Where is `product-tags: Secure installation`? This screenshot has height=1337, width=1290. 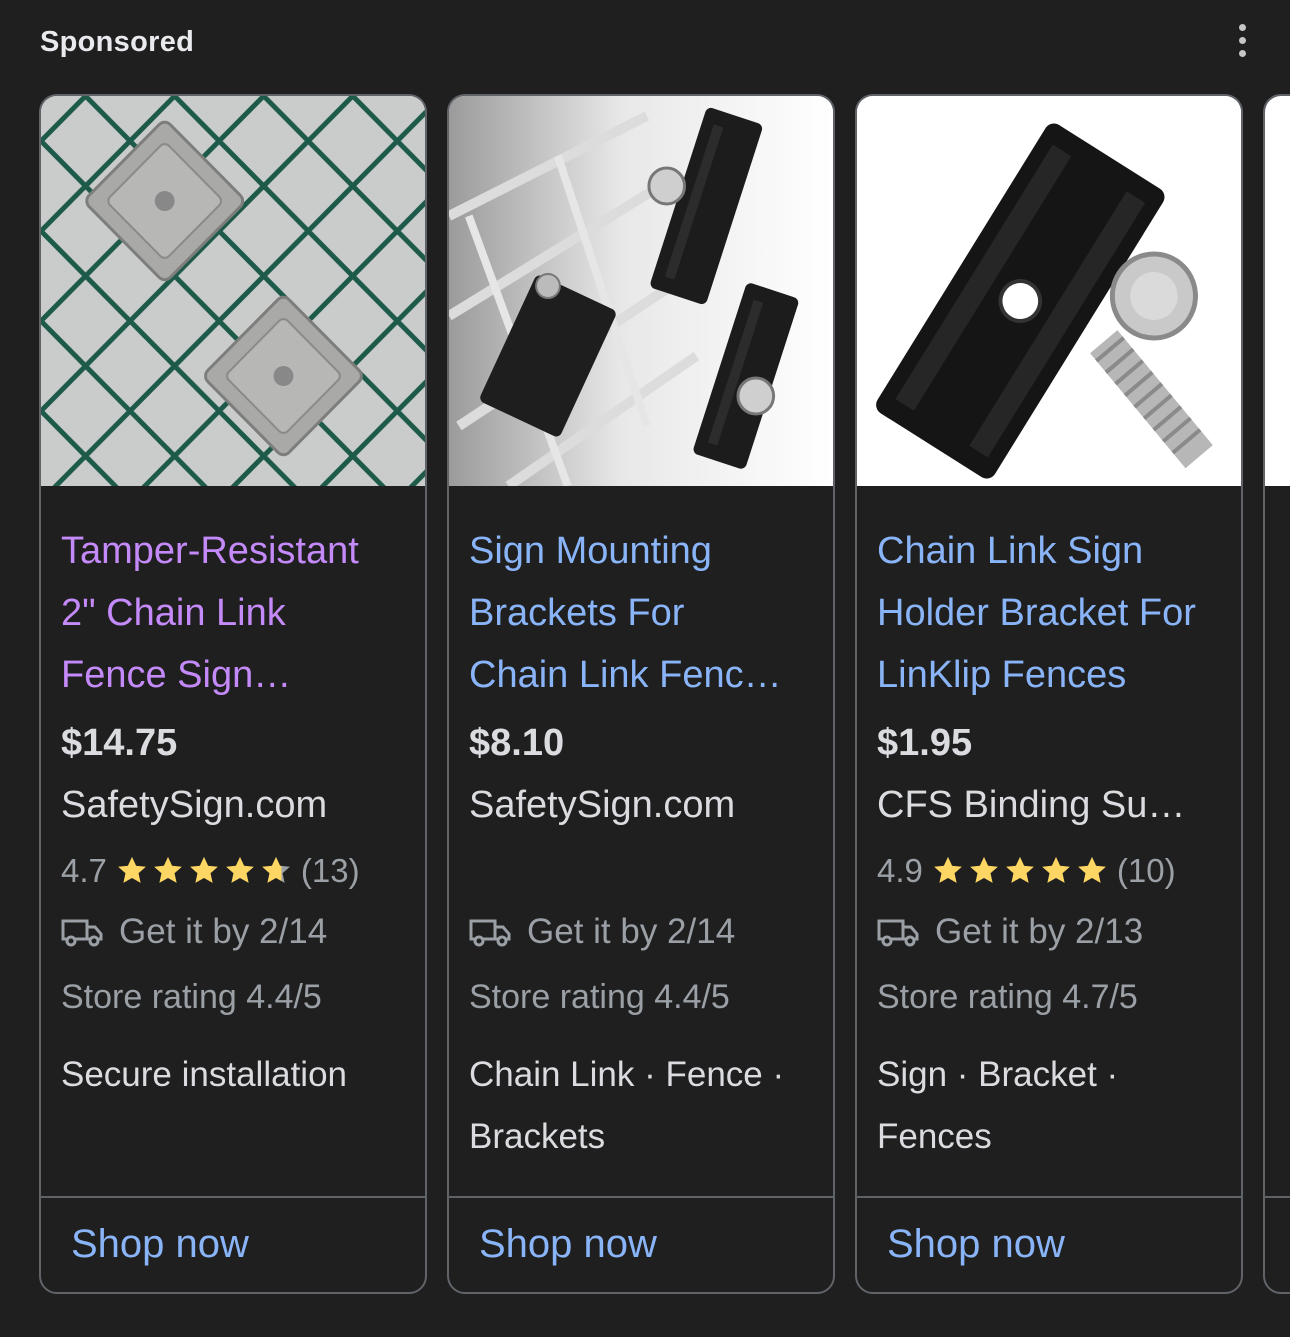 product-tags: Secure installation is located at coordinates (204, 1074).